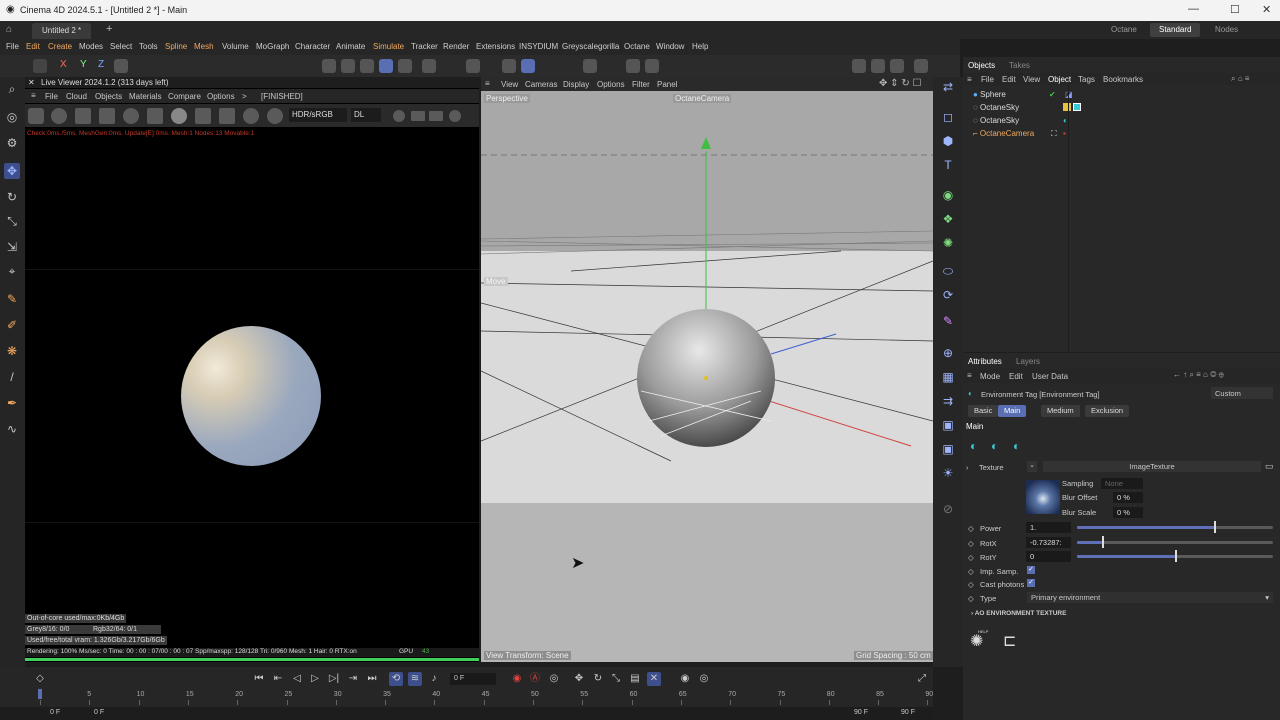  Describe the element at coordinates (12, 299) in the screenshot. I see `knife-tool-icon: ✎` at that location.